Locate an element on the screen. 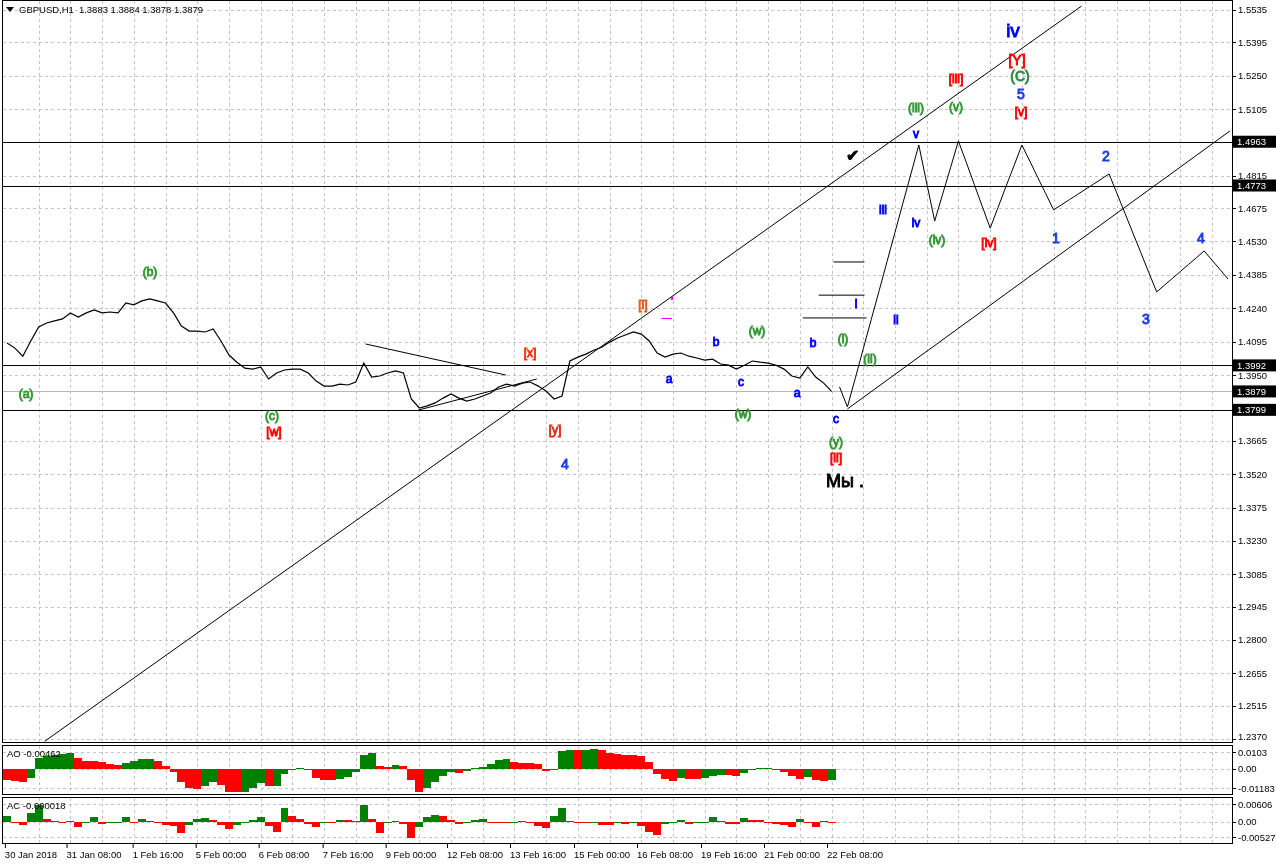 This screenshot has width=1276, height=866. wave-label: (c) is located at coordinates (272, 416).